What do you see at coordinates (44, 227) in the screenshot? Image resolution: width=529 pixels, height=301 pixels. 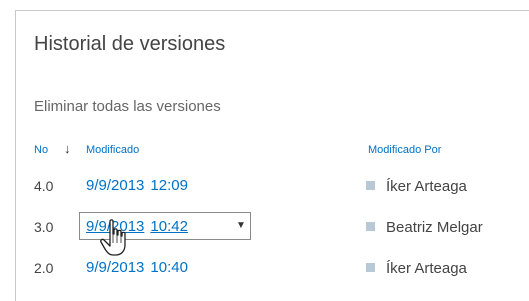 I see `version-number: 3.0` at bounding box center [44, 227].